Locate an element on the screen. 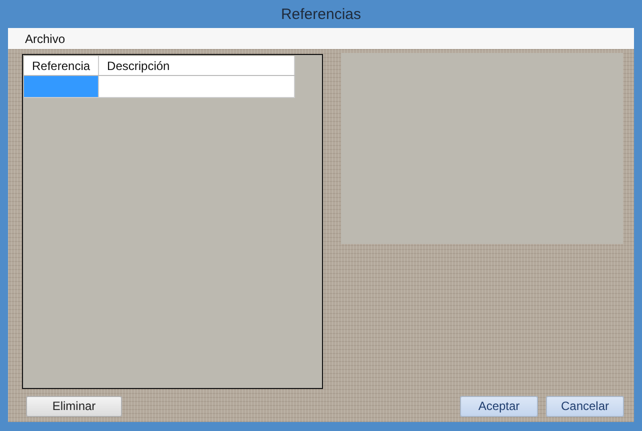 The width and height of the screenshot is (642, 431). dialog-button: Cancelar is located at coordinates (585, 406).